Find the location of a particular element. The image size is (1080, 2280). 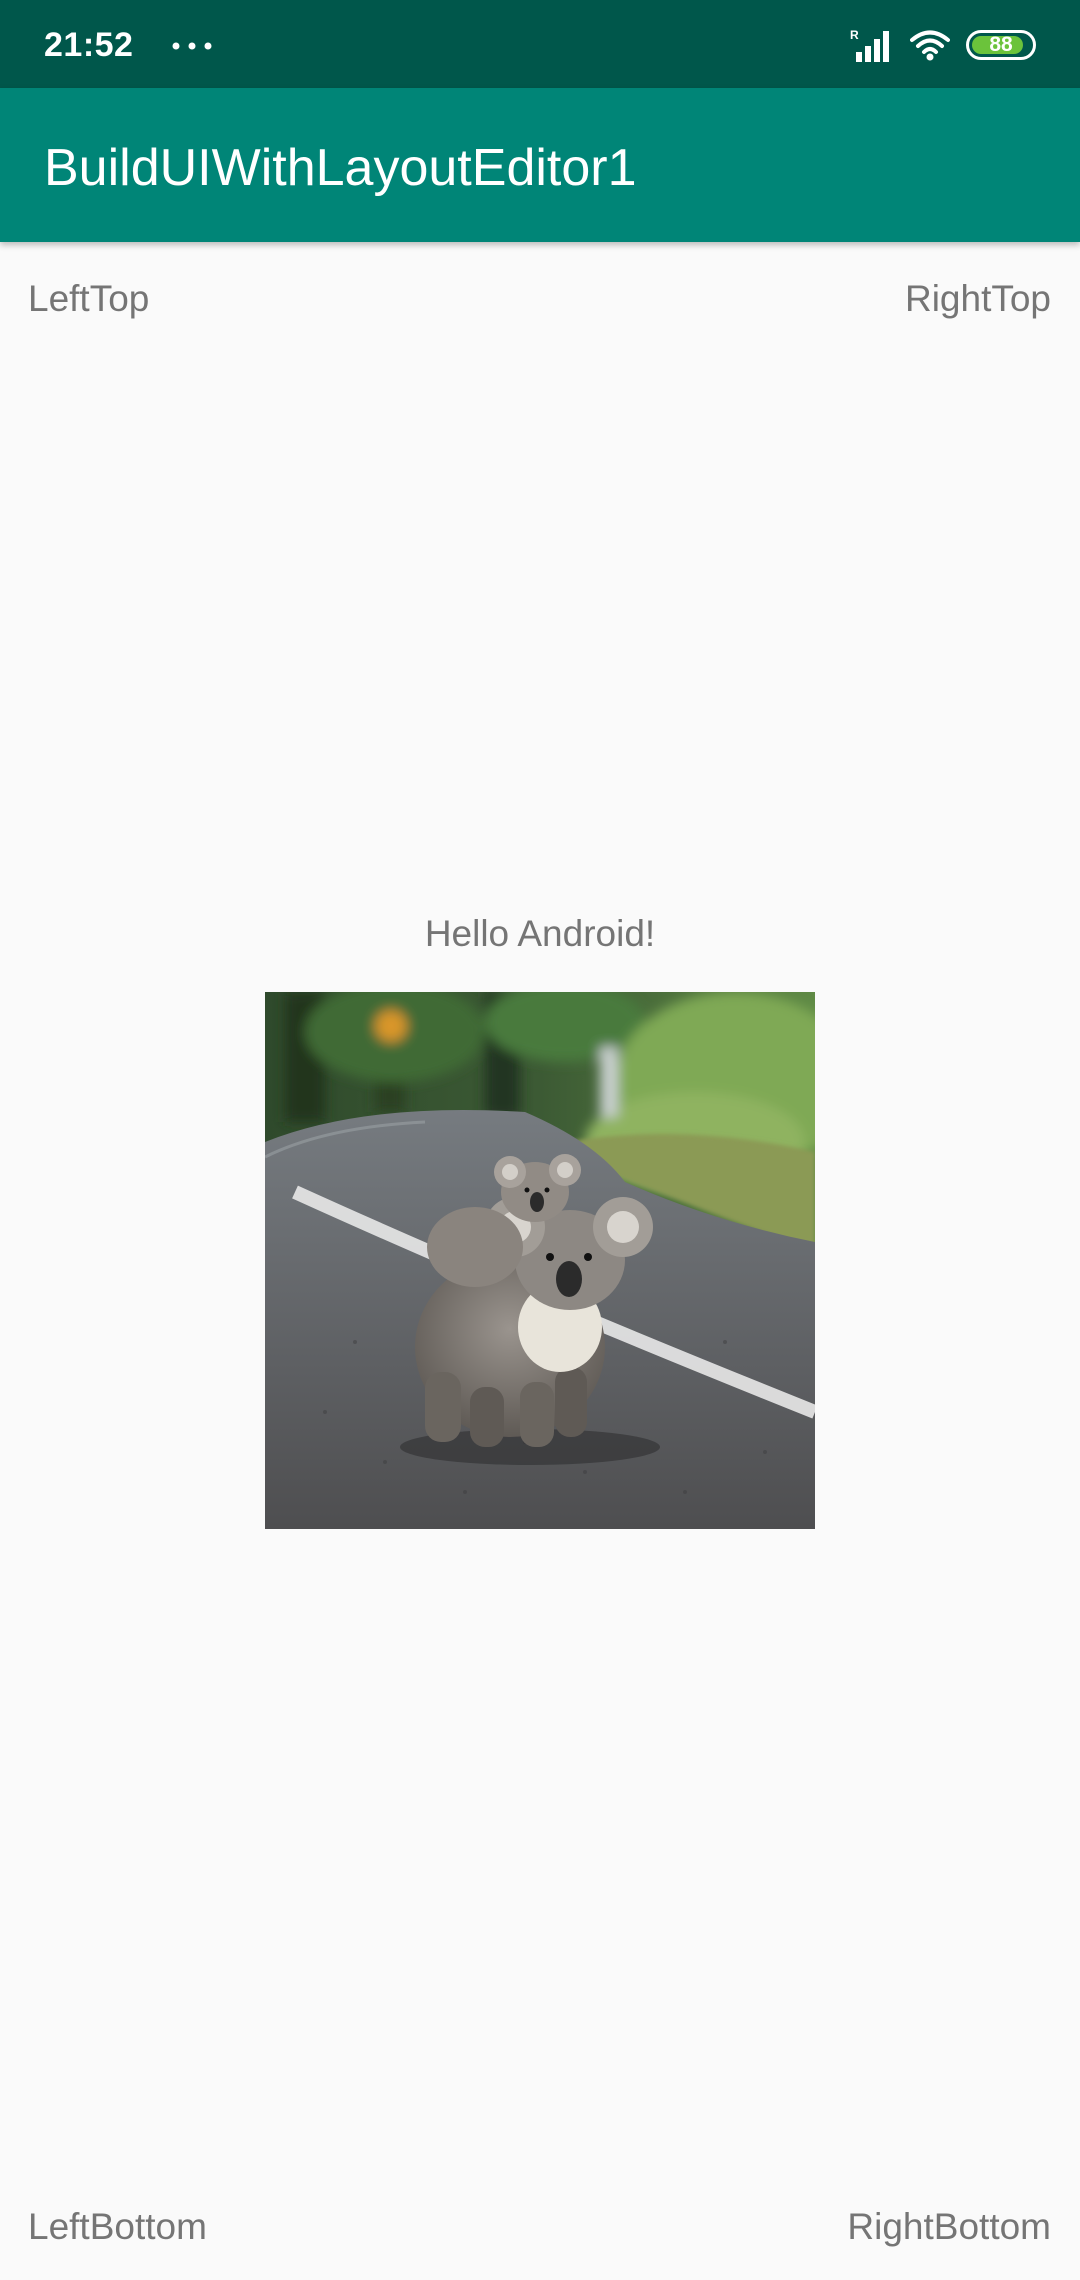

svg-text: R is located at coordinates (854, 35).